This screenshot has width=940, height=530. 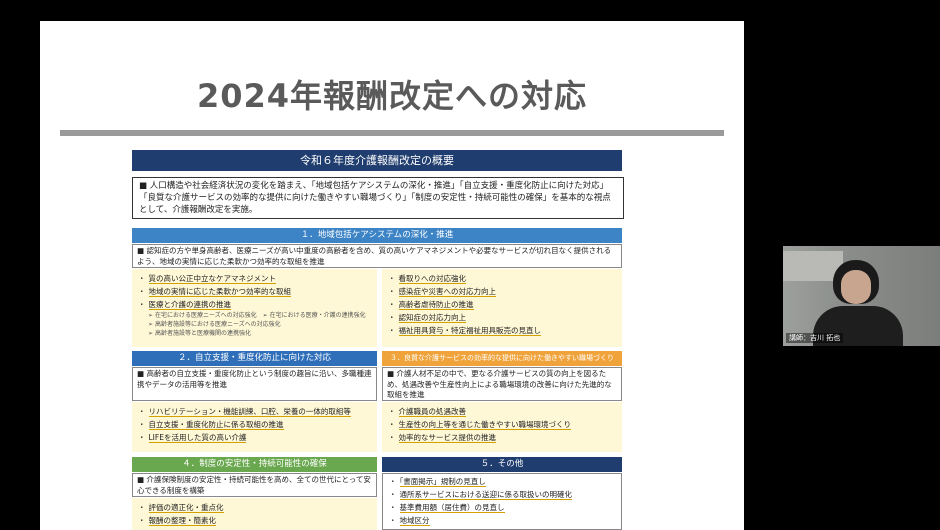 I want to click on list-item: ・高齢者虐待防止の推進, so click(x=431, y=305).